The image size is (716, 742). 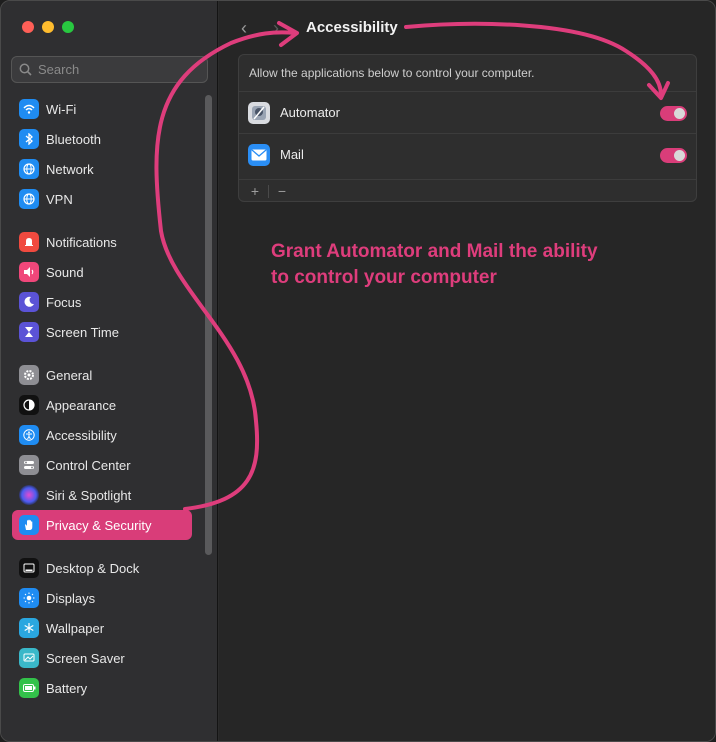 What do you see at coordinates (29, 302) in the screenshot?
I see `moon-icon` at bounding box center [29, 302].